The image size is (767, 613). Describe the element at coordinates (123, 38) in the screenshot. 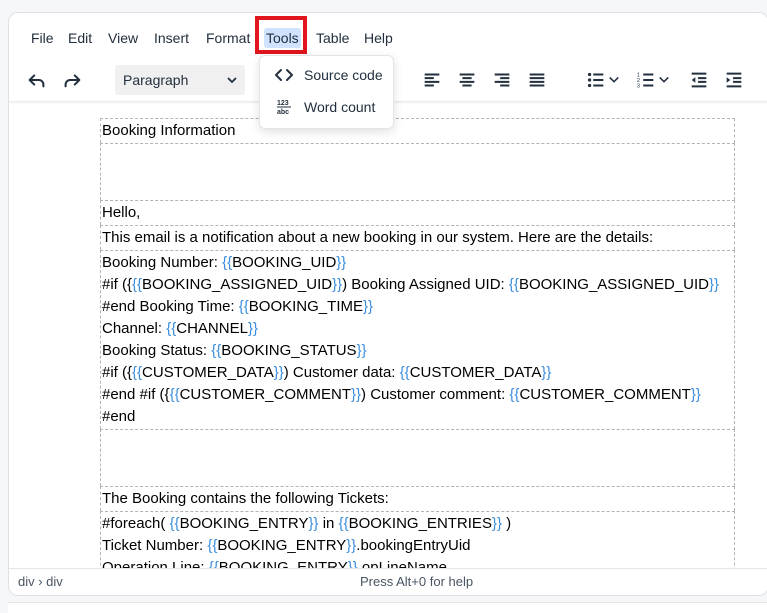

I see `menu-view: View` at that location.